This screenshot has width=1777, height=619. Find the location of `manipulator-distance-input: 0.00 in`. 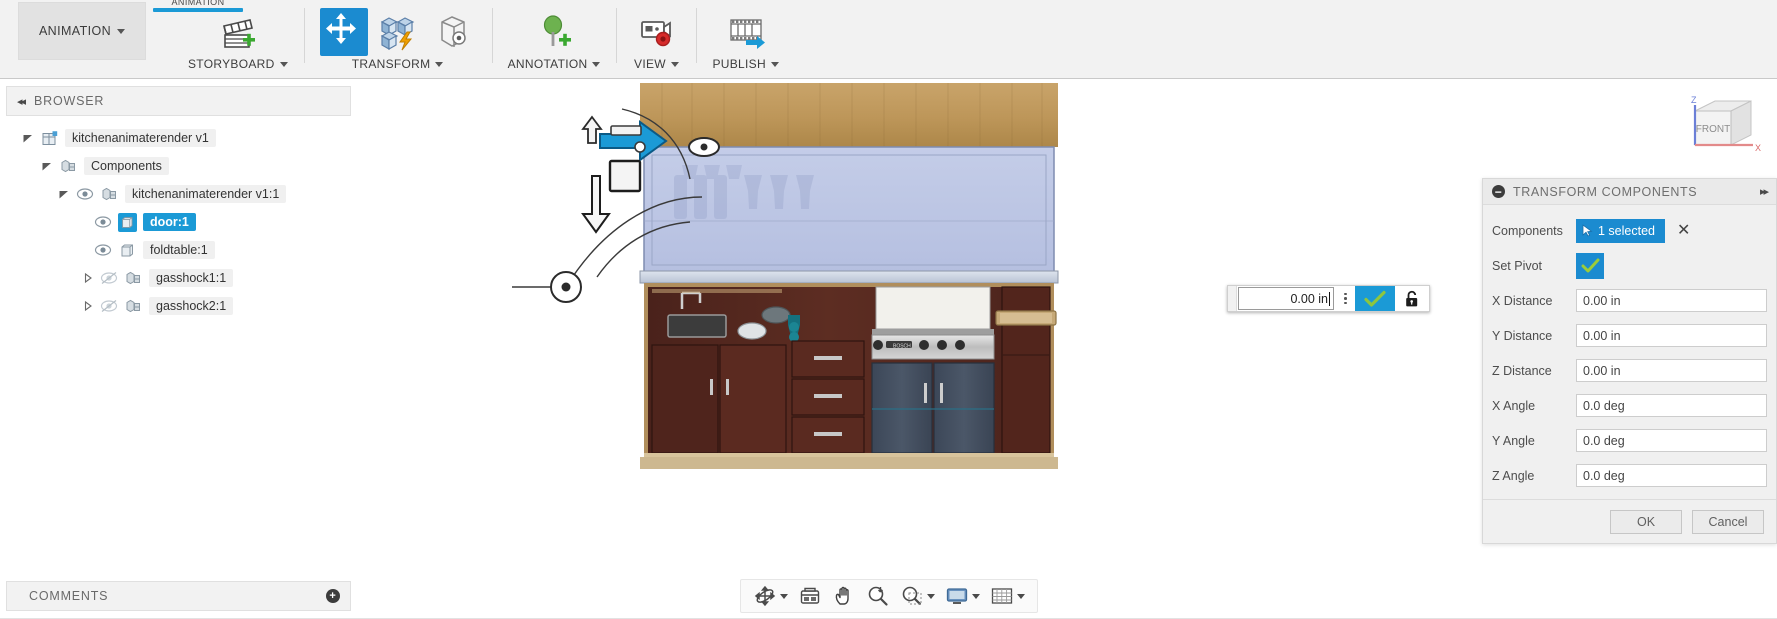

manipulator-distance-input: 0.00 in is located at coordinates (1286, 298).